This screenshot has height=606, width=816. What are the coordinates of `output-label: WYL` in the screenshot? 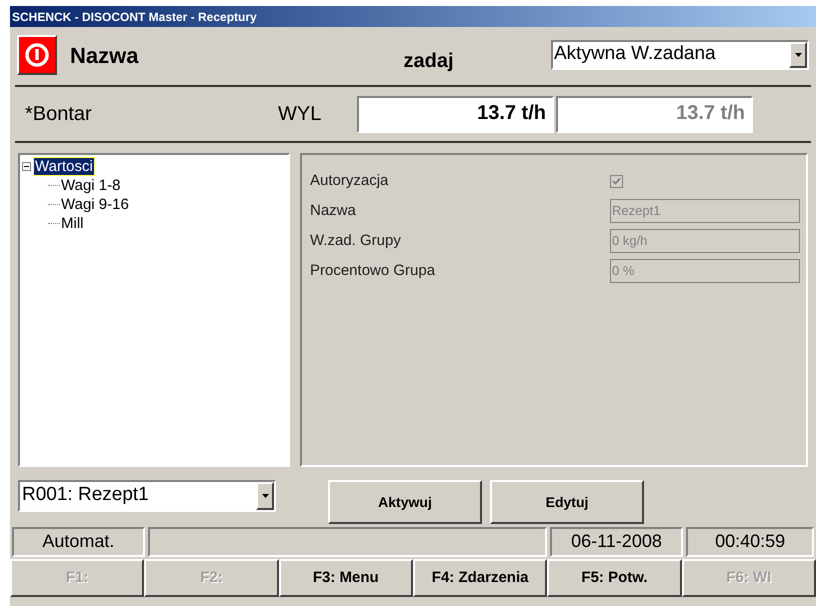 It's located at (300, 114).